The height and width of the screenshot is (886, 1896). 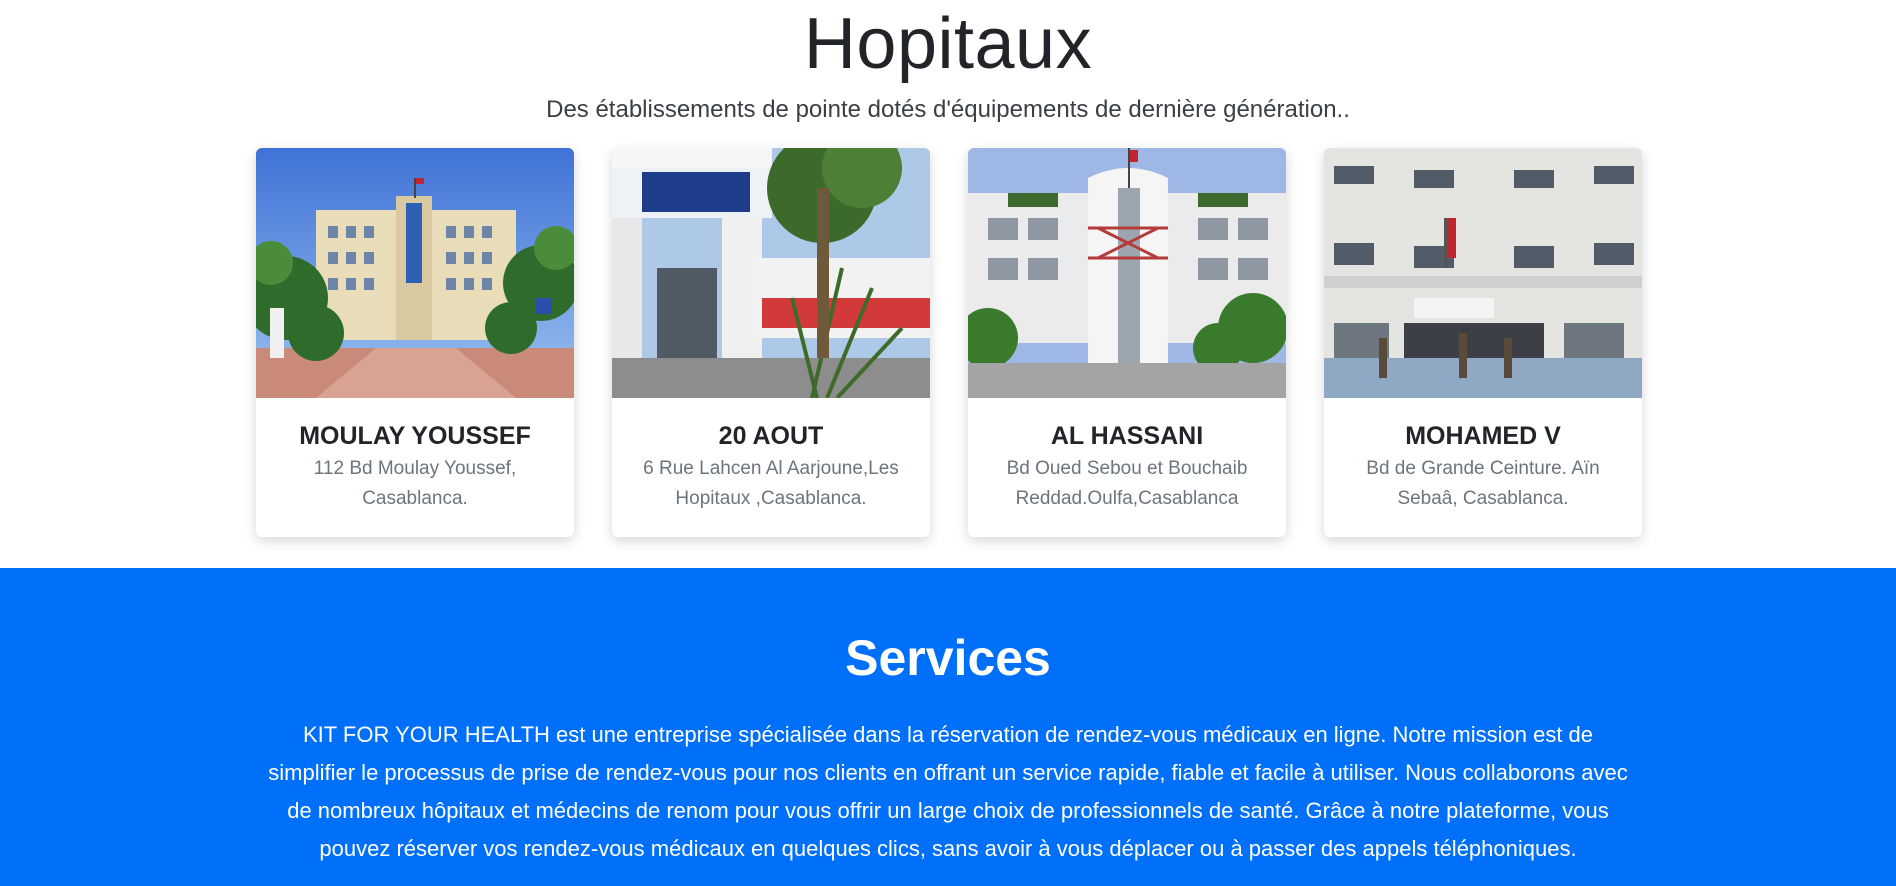 I want to click on hospital-name: MOHAMED V, so click(x=1483, y=436).